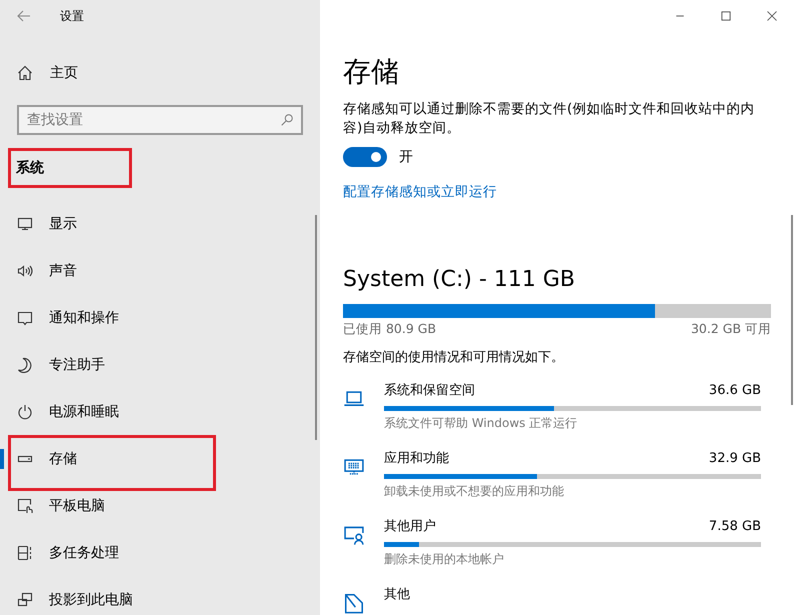  I want to click on used-label: 已使用 80.9 GB, so click(389, 329).